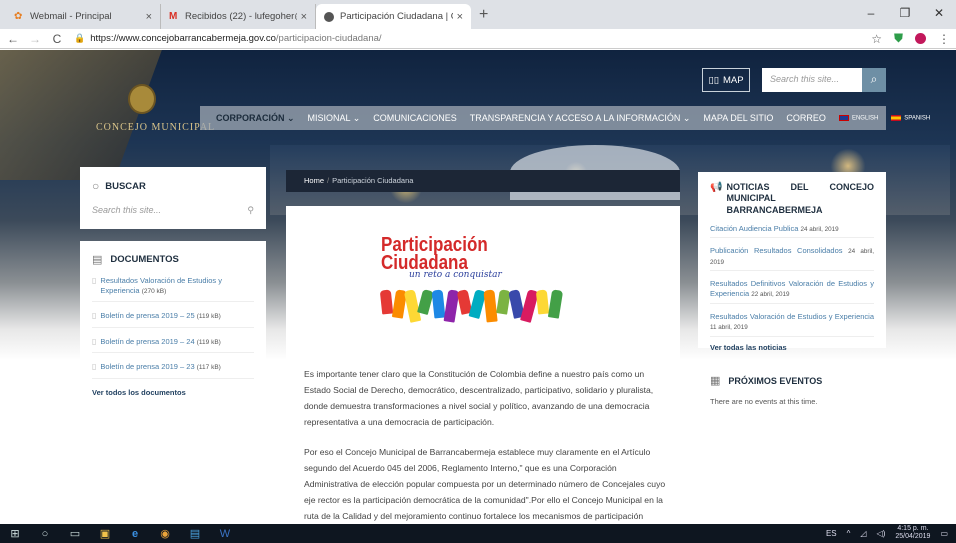 The image size is (956, 543). What do you see at coordinates (726, 80) in the screenshot?
I see `map-button: ▯▯ MAP` at bounding box center [726, 80].